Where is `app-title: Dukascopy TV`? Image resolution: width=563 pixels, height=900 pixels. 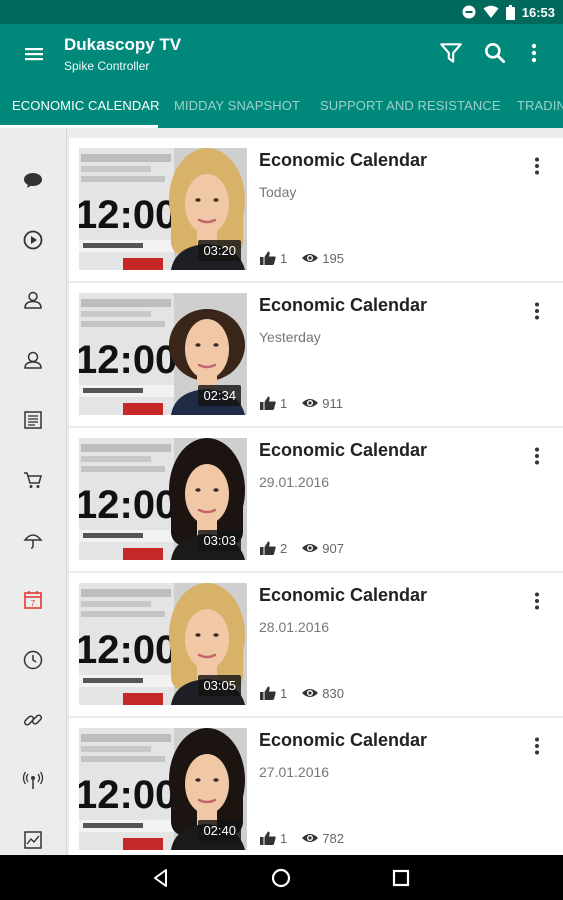
app-title: Dukascopy TV is located at coordinates (123, 44).